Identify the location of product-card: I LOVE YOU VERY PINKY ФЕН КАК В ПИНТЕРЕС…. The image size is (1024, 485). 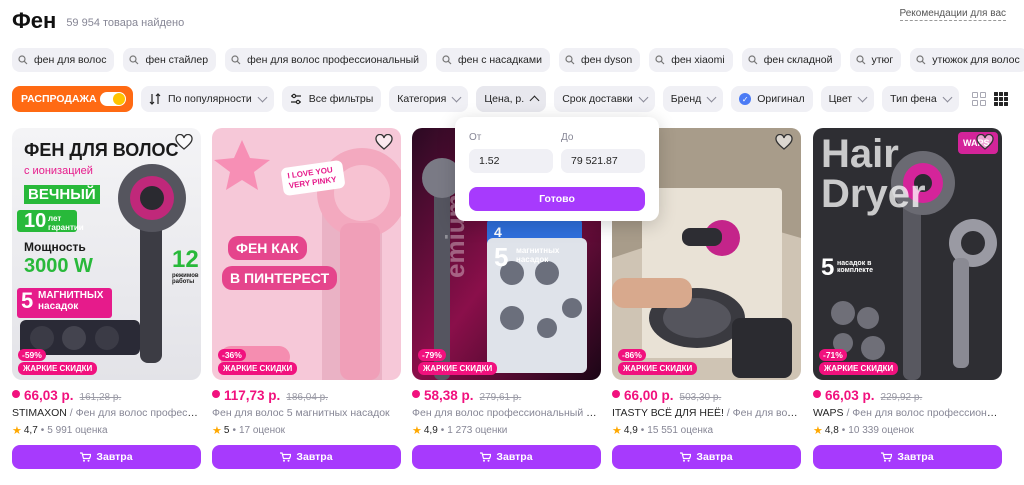
(306, 298).